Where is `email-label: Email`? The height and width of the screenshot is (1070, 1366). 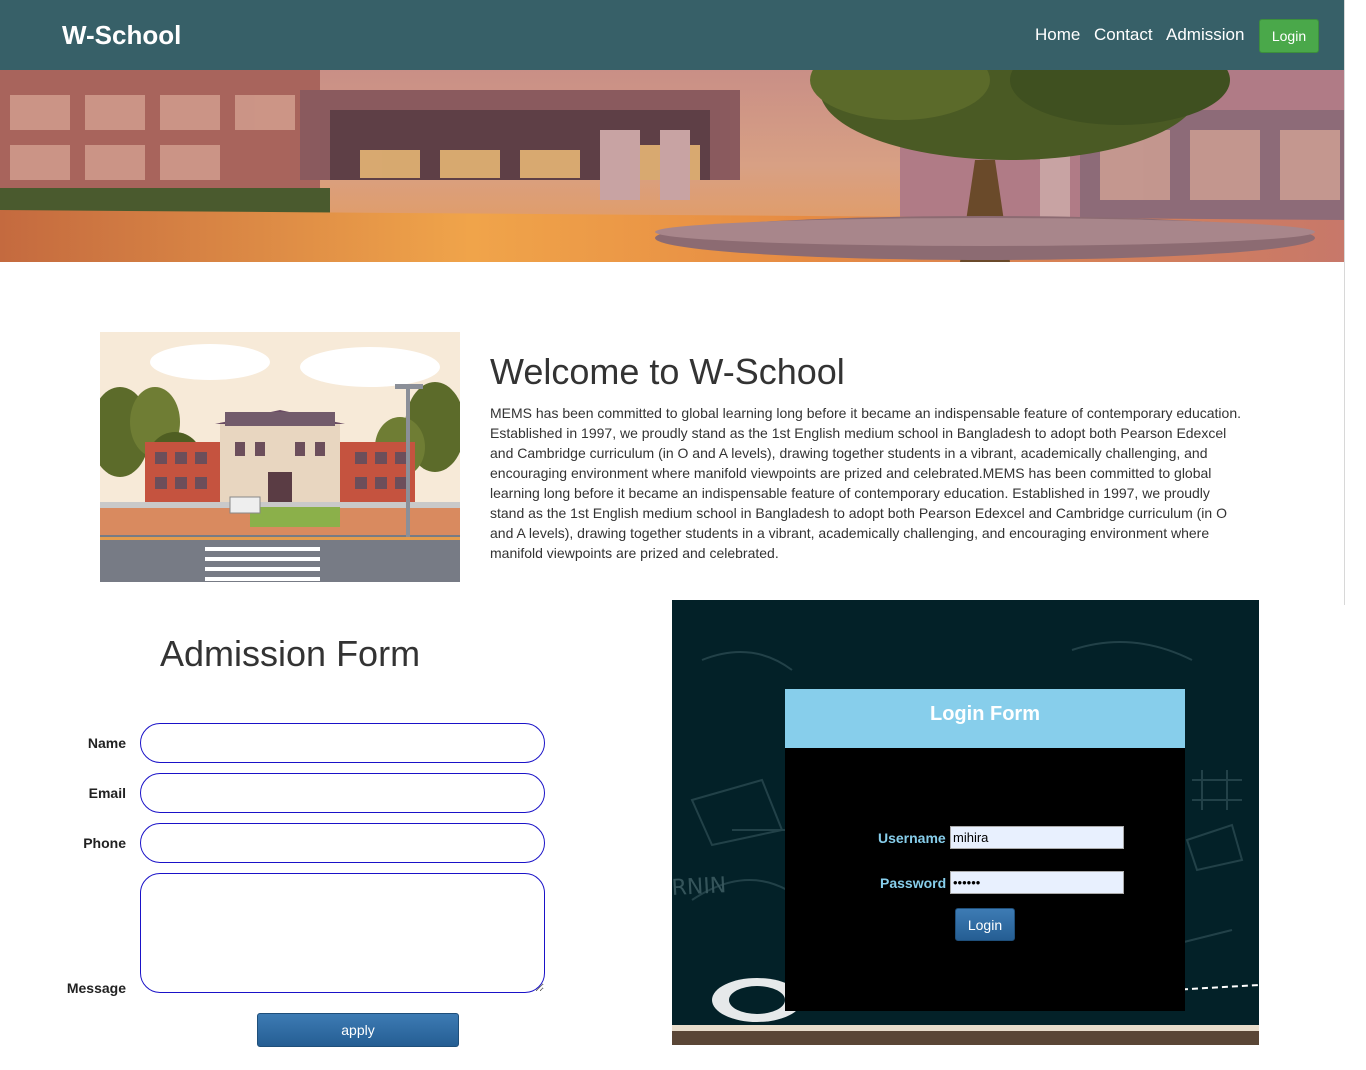 email-label: Email is located at coordinates (107, 793).